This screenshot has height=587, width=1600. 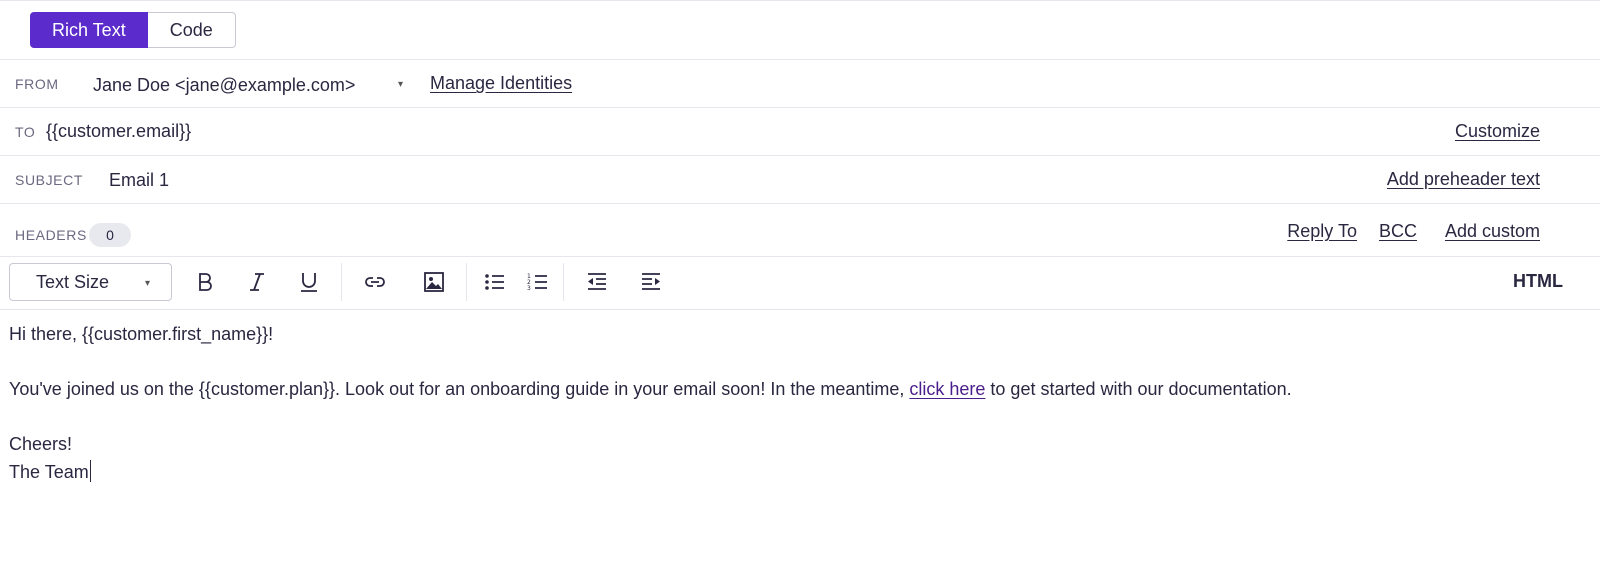 I want to click on text-cursor, so click(x=90, y=471).